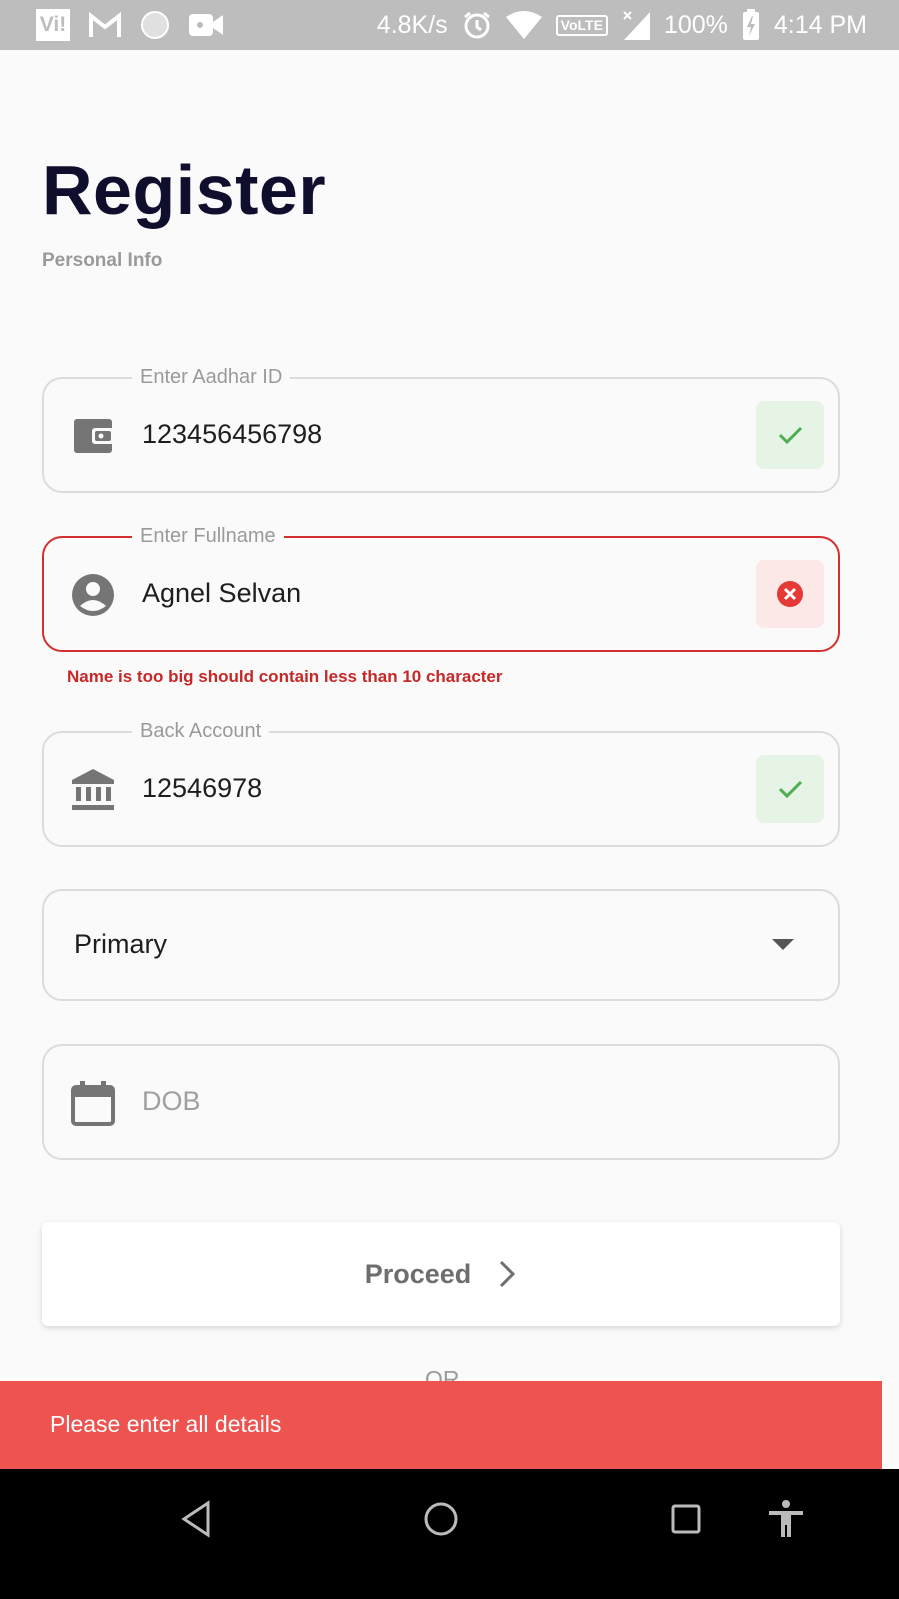  What do you see at coordinates (184, 190) in the screenshot?
I see `page-title: Register` at bounding box center [184, 190].